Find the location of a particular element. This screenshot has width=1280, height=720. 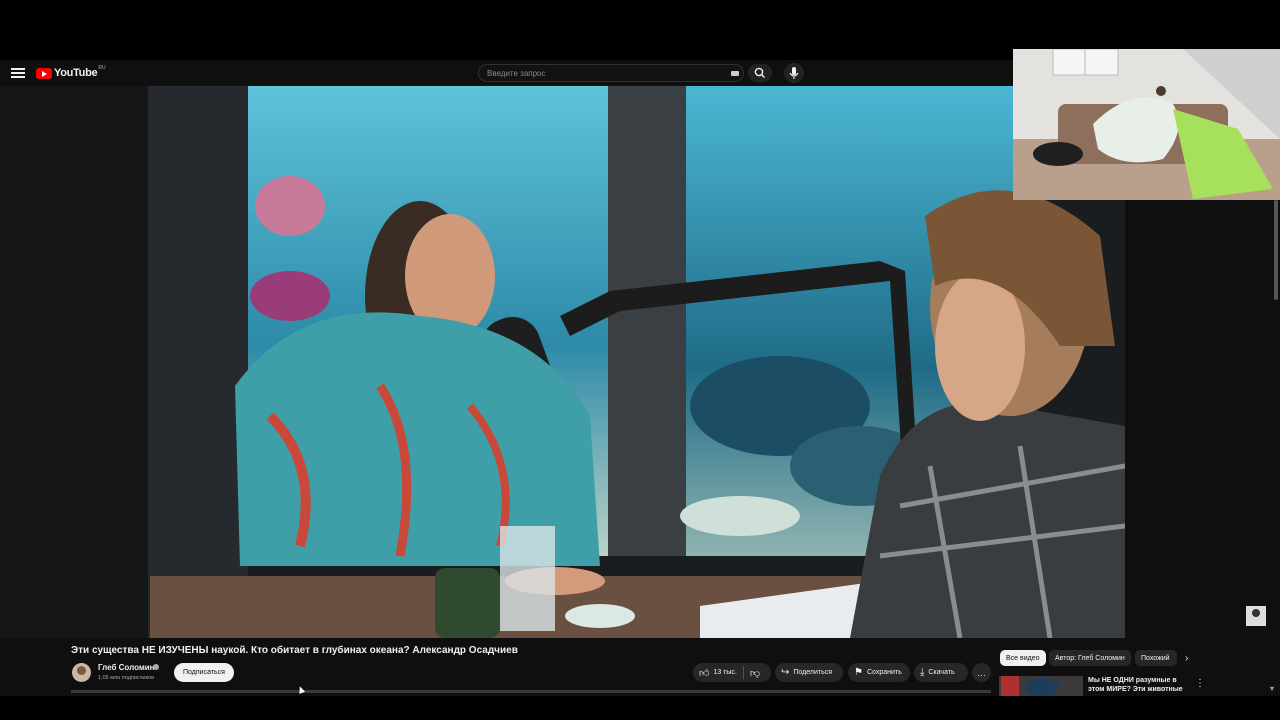

verified-badge-icon is located at coordinates (156, 667).